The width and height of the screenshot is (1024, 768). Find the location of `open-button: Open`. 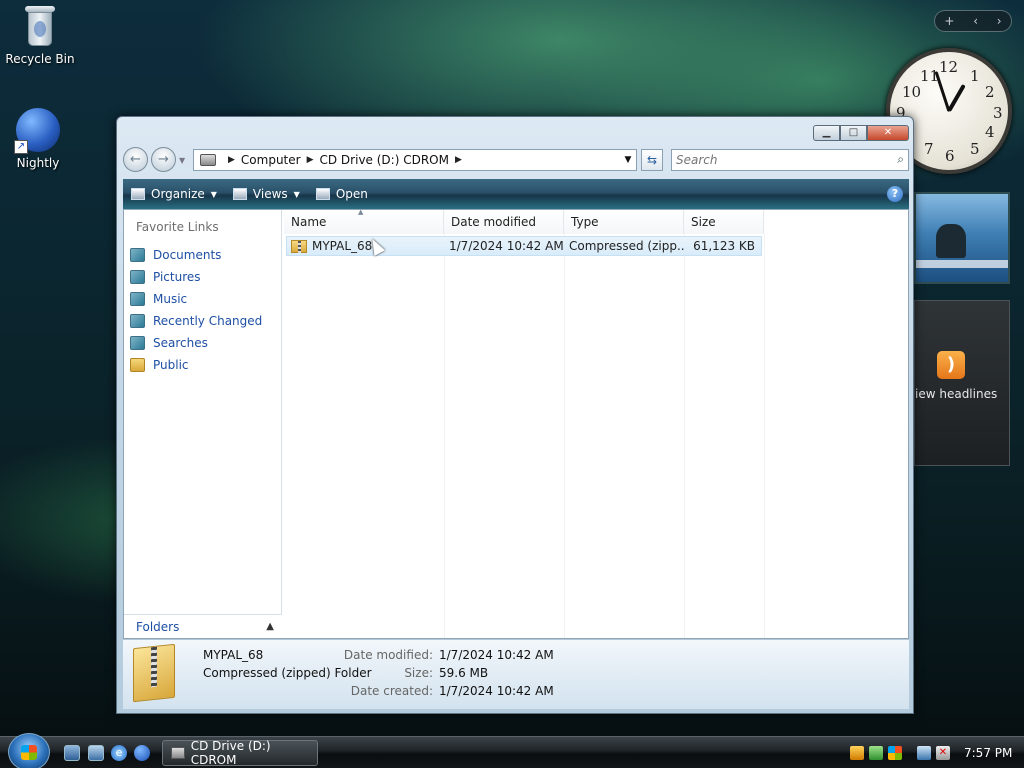

open-button: Open is located at coordinates (342, 194).